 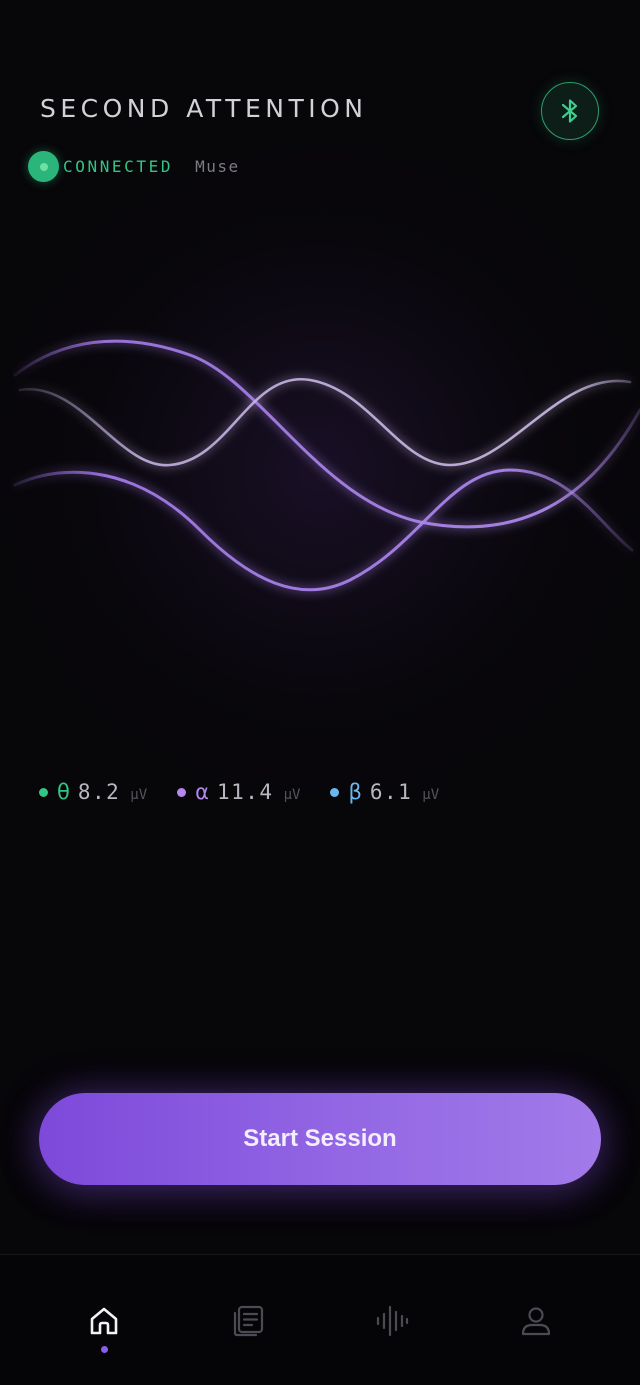 I want to click on profile-icon, so click(x=536, y=1321).